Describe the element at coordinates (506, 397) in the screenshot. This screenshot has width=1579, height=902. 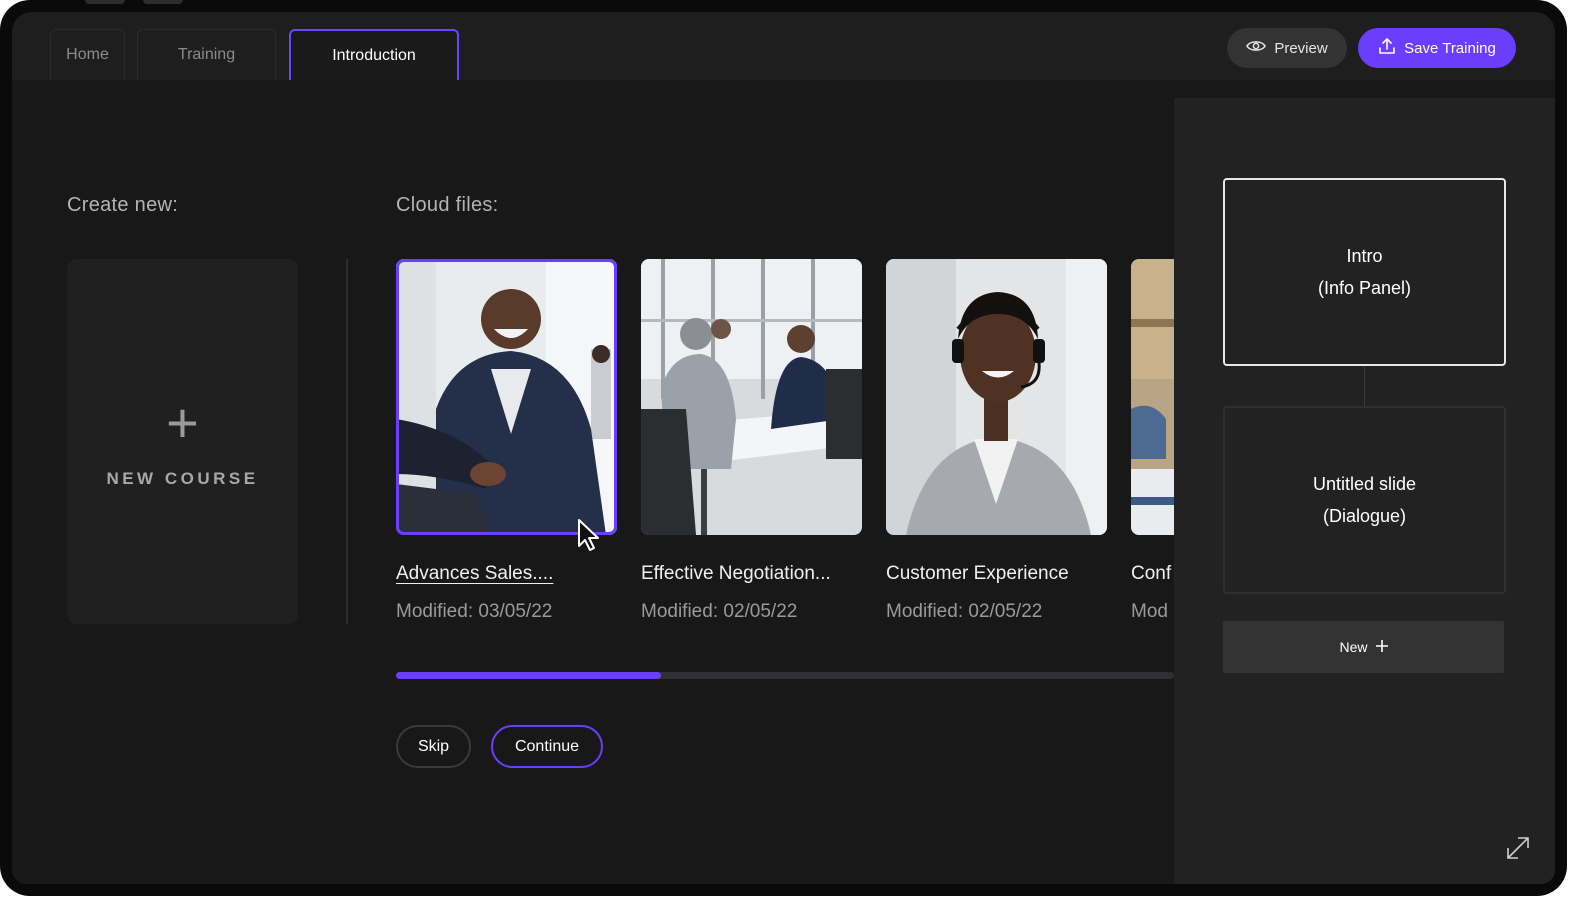
I see `course-thumbnail-handshake` at that location.